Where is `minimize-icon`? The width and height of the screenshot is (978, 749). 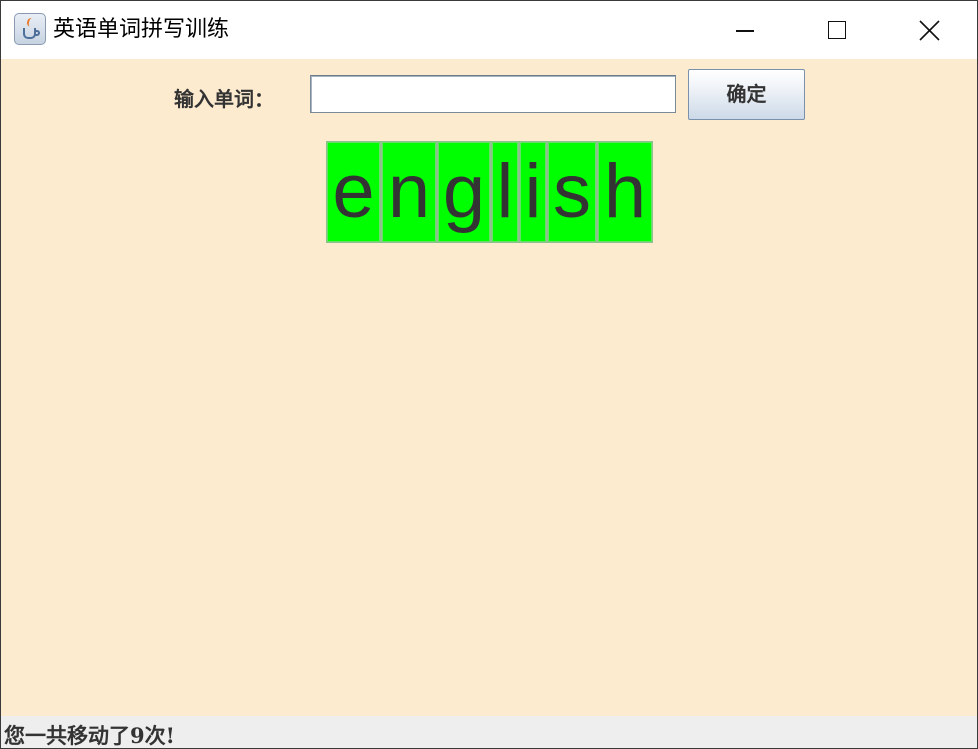
minimize-icon is located at coordinates (745, 31).